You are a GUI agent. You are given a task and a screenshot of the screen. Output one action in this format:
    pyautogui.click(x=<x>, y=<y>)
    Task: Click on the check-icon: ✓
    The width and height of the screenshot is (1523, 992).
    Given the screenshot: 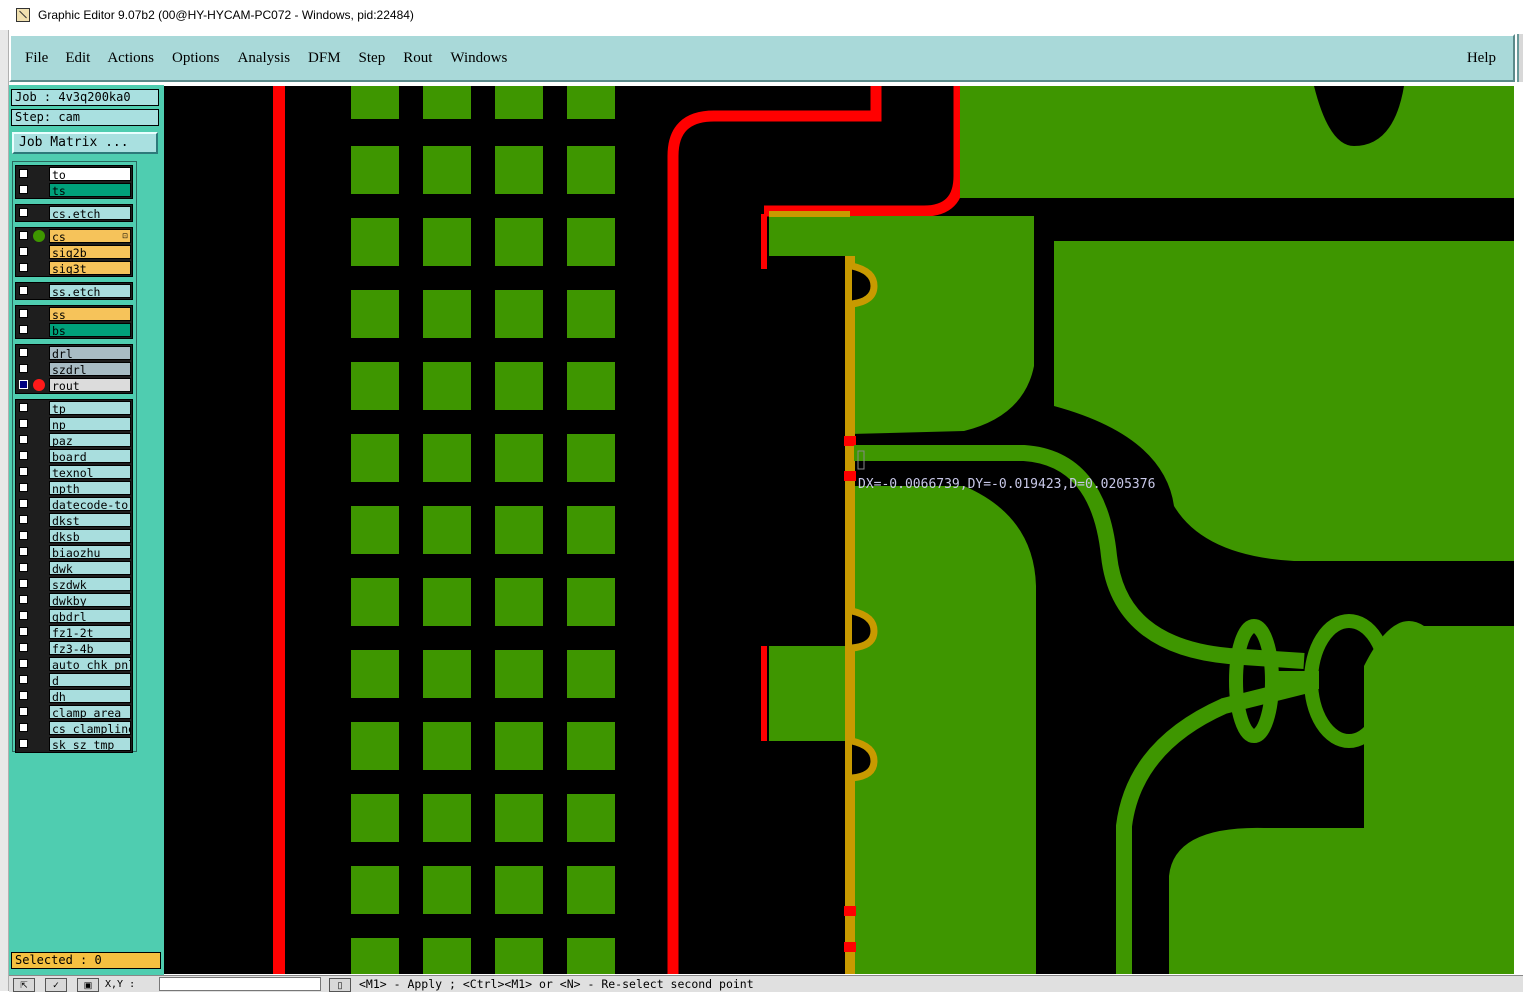 What is the action you would take?
    pyautogui.click(x=56, y=985)
    